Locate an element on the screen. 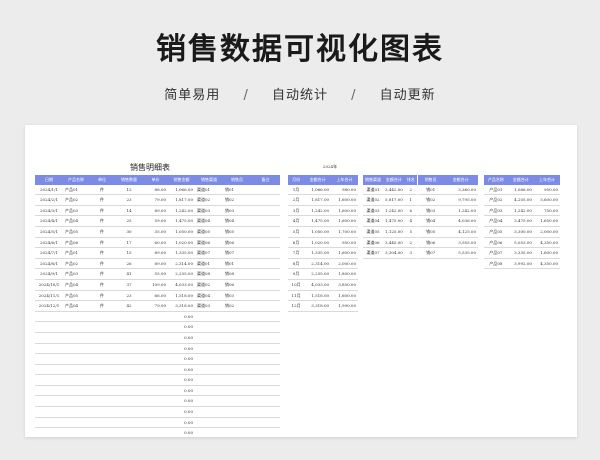 This screenshot has width=600, height=460. table-cell: 1,475.00 is located at coordinates (394, 221).